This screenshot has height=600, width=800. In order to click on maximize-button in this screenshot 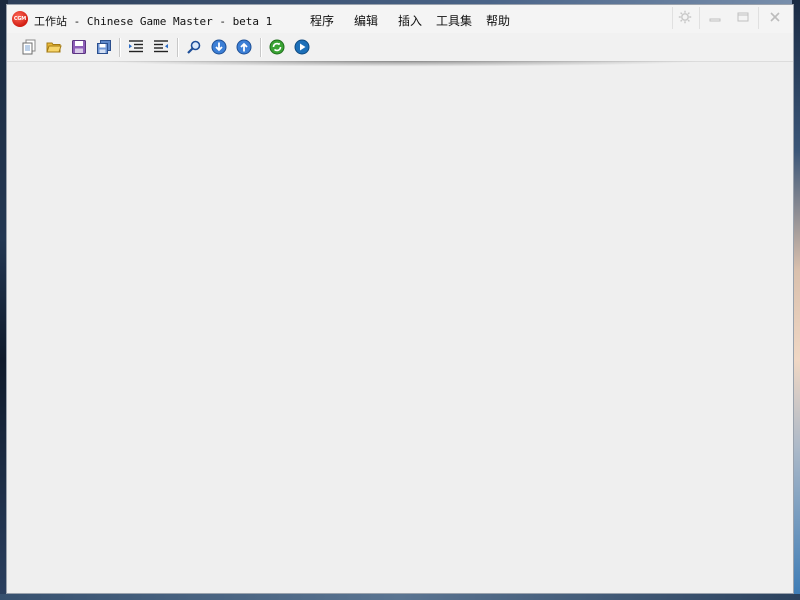, I will do `click(743, 17)`.